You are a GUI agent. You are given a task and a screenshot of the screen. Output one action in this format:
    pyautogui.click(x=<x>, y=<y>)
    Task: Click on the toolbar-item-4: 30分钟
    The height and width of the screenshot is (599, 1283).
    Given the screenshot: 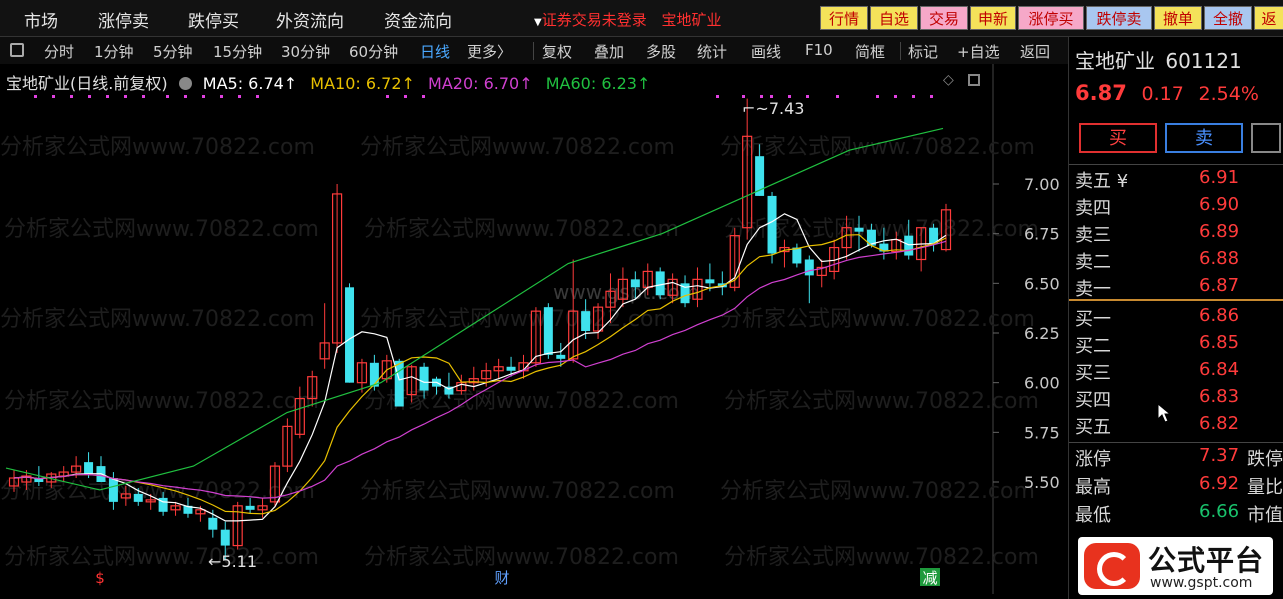 What is the action you would take?
    pyautogui.click(x=305, y=51)
    